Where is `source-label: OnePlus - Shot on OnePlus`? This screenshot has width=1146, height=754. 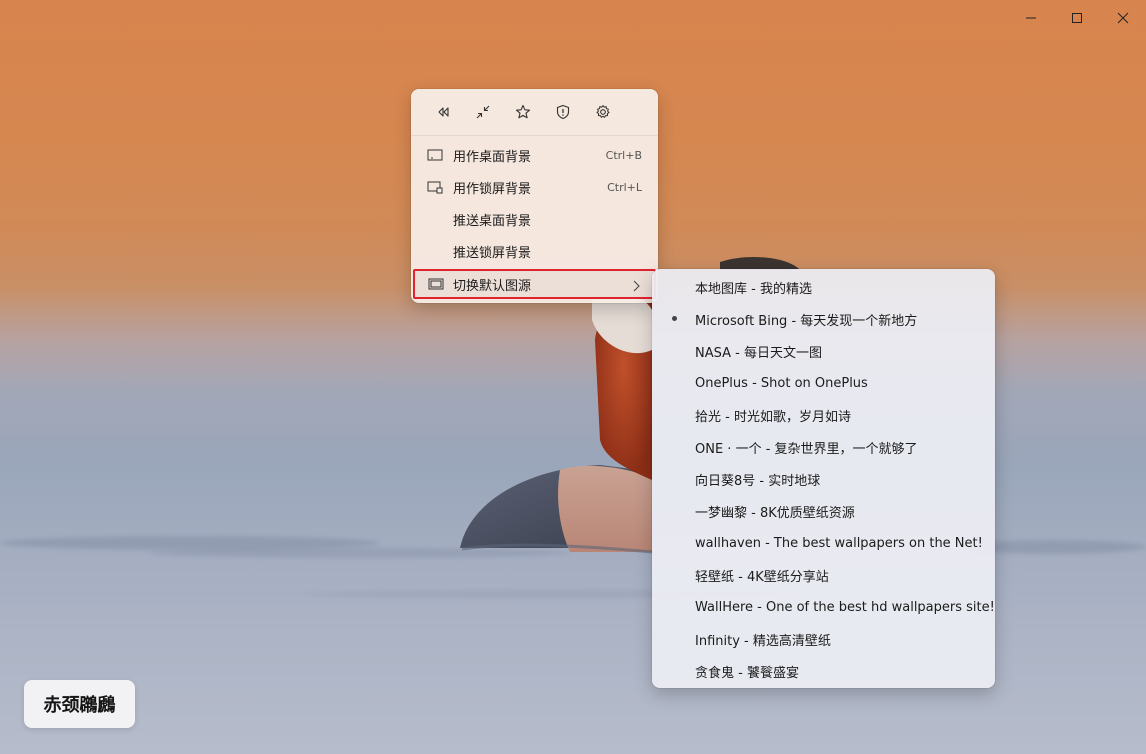
source-label: OnePlus - Shot on OnePlus is located at coordinates (781, 383).